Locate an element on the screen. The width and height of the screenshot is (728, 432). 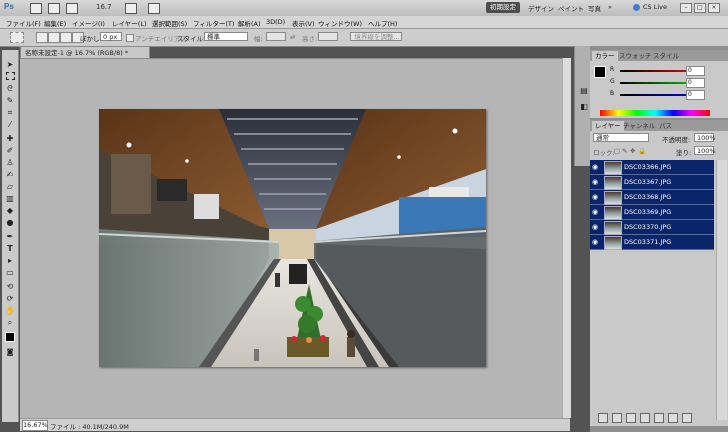
channel-g-value: 0 is located at coordinates (695, 83).